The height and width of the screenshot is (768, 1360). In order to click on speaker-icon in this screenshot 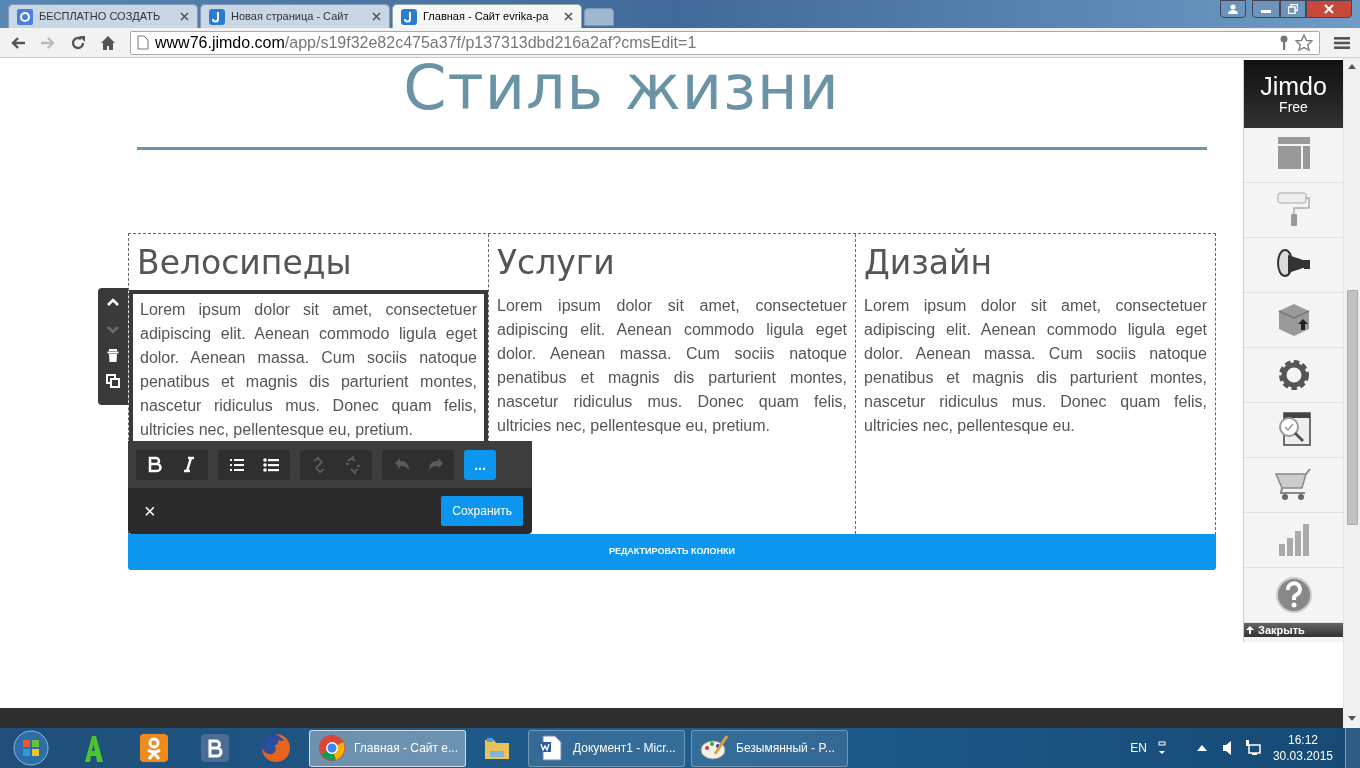, I will do `click(1227, 748)`.